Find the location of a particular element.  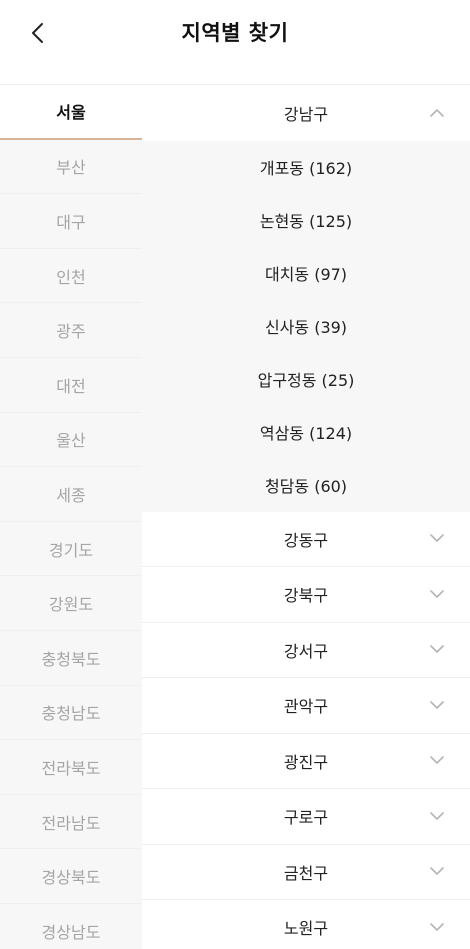

region-item: 세종 is located at coordinates (71, 494).